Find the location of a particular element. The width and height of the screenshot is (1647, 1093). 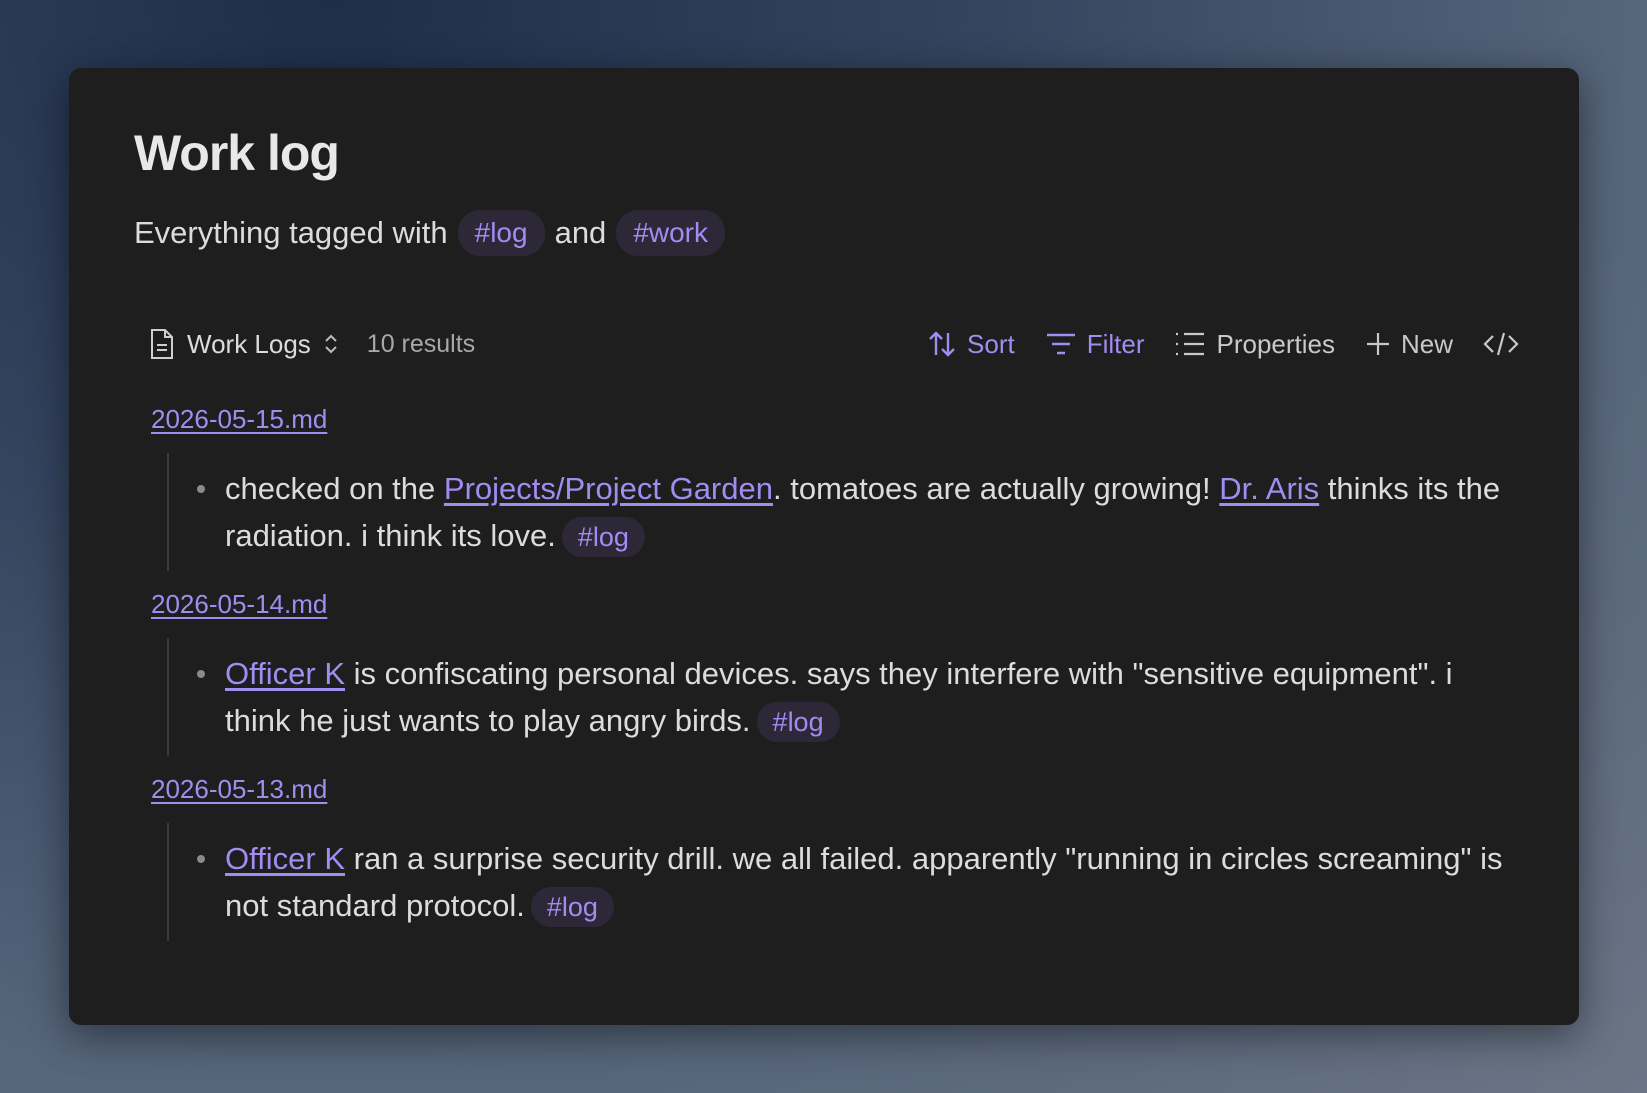

properties-label: Properties is located at coordinates (1275, 343).